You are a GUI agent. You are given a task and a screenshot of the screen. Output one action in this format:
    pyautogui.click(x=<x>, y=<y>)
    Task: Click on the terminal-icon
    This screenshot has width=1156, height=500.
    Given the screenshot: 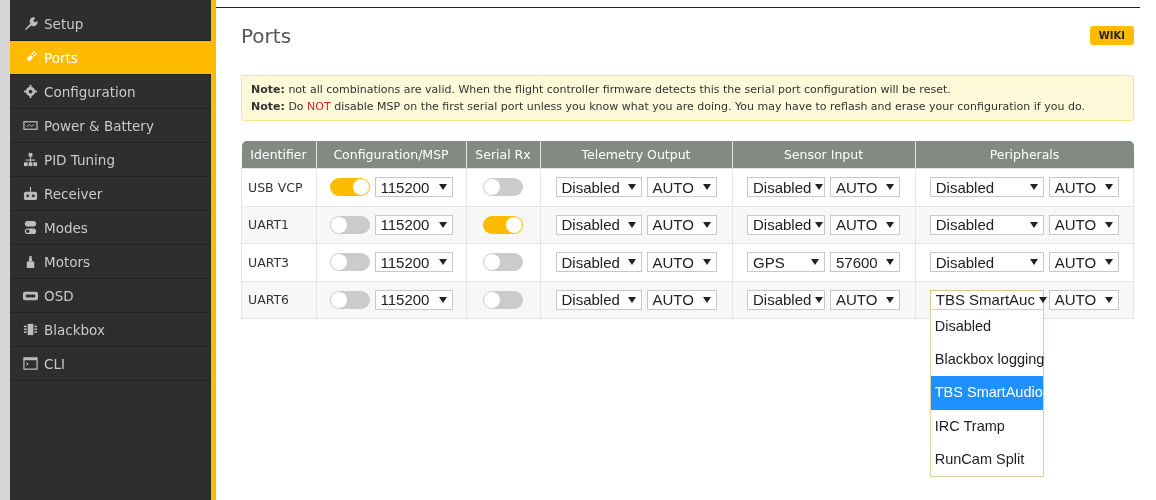 What is the action you would take?
    pyautogui.click(x=30, y=363)
    